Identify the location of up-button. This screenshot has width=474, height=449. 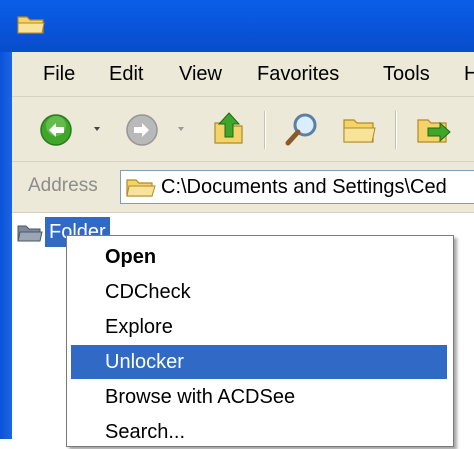
(230, 129).